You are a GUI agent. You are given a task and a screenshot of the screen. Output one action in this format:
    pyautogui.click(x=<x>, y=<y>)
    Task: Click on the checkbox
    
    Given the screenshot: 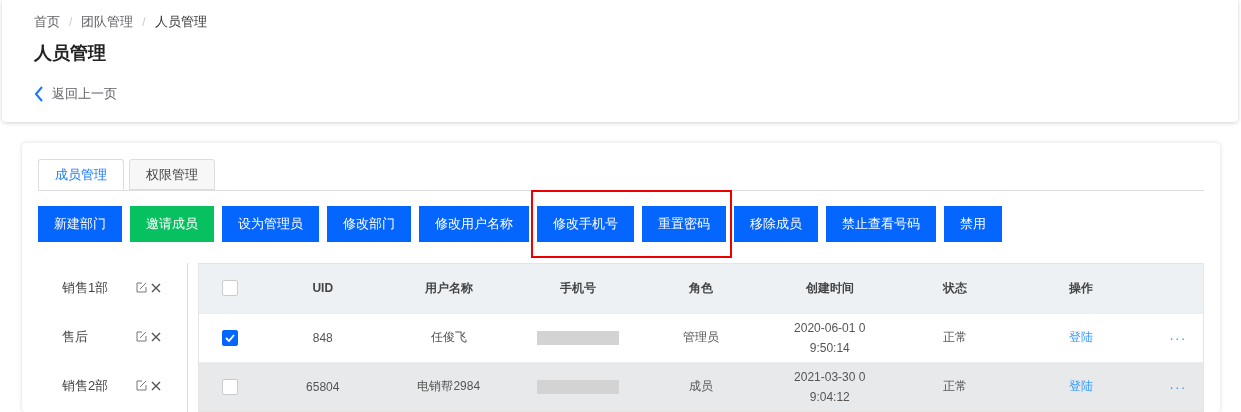 What is the action you would take?
    pyautogui.click(x=229, y=337)
    